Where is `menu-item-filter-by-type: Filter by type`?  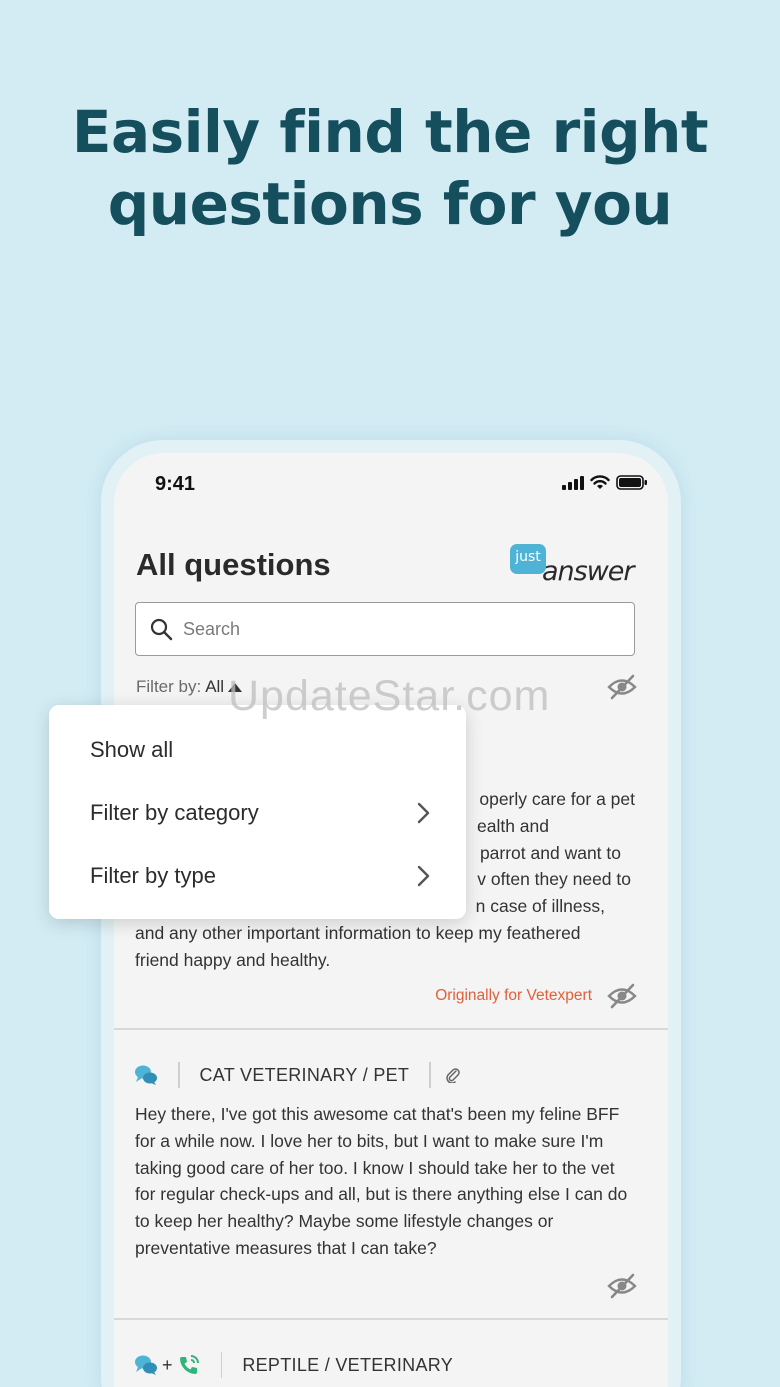
menu-item-filter-by-type: Filter by type is located at coordinates (153, 876).